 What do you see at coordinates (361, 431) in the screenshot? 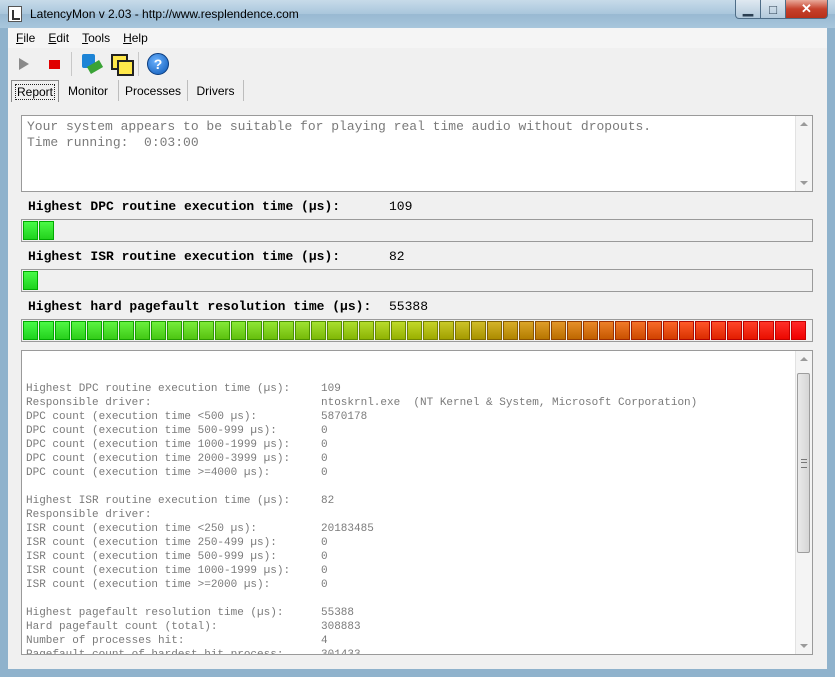
I see `report-line: DPC count (execution time 500-999 µs): 0` at bounding box center [361, 431].